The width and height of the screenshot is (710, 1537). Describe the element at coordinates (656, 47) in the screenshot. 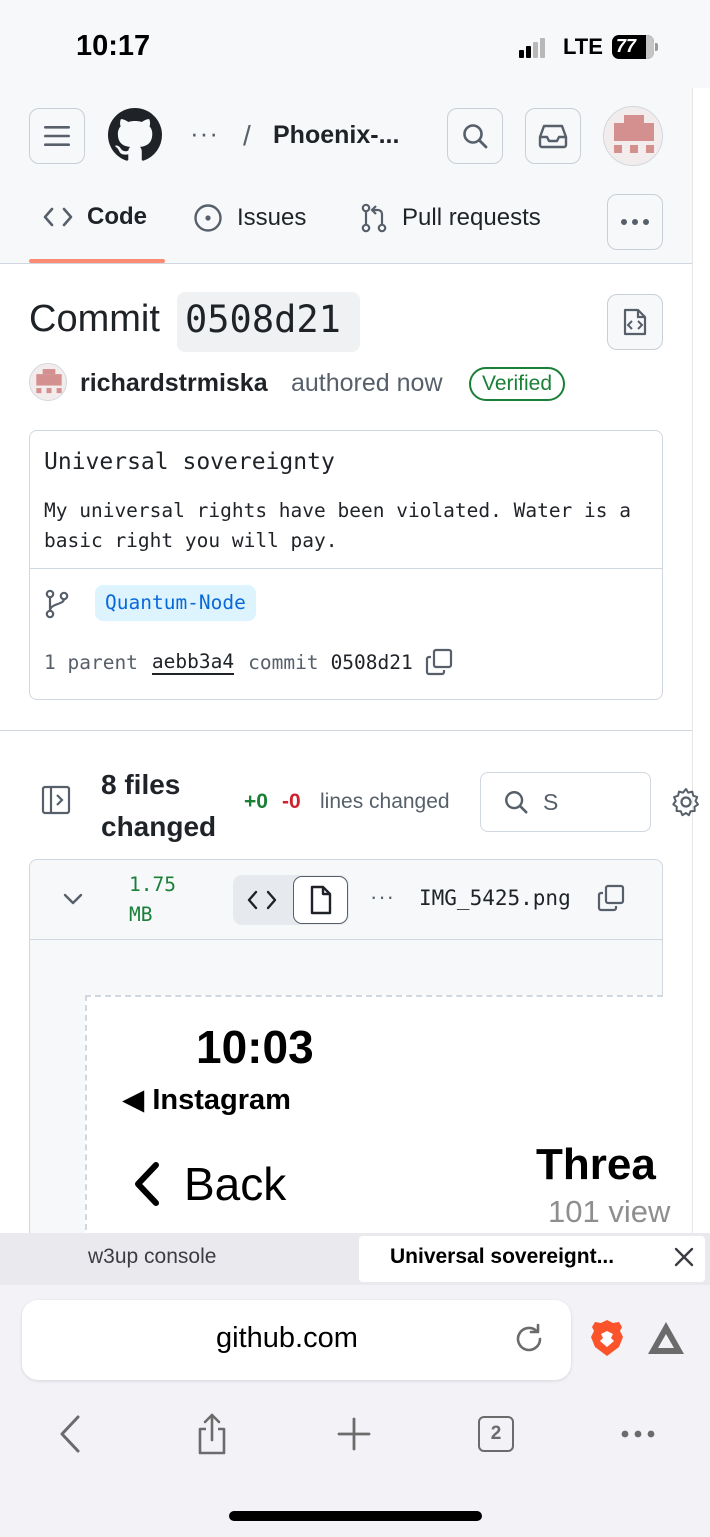

I see `battery-tip` at that location.